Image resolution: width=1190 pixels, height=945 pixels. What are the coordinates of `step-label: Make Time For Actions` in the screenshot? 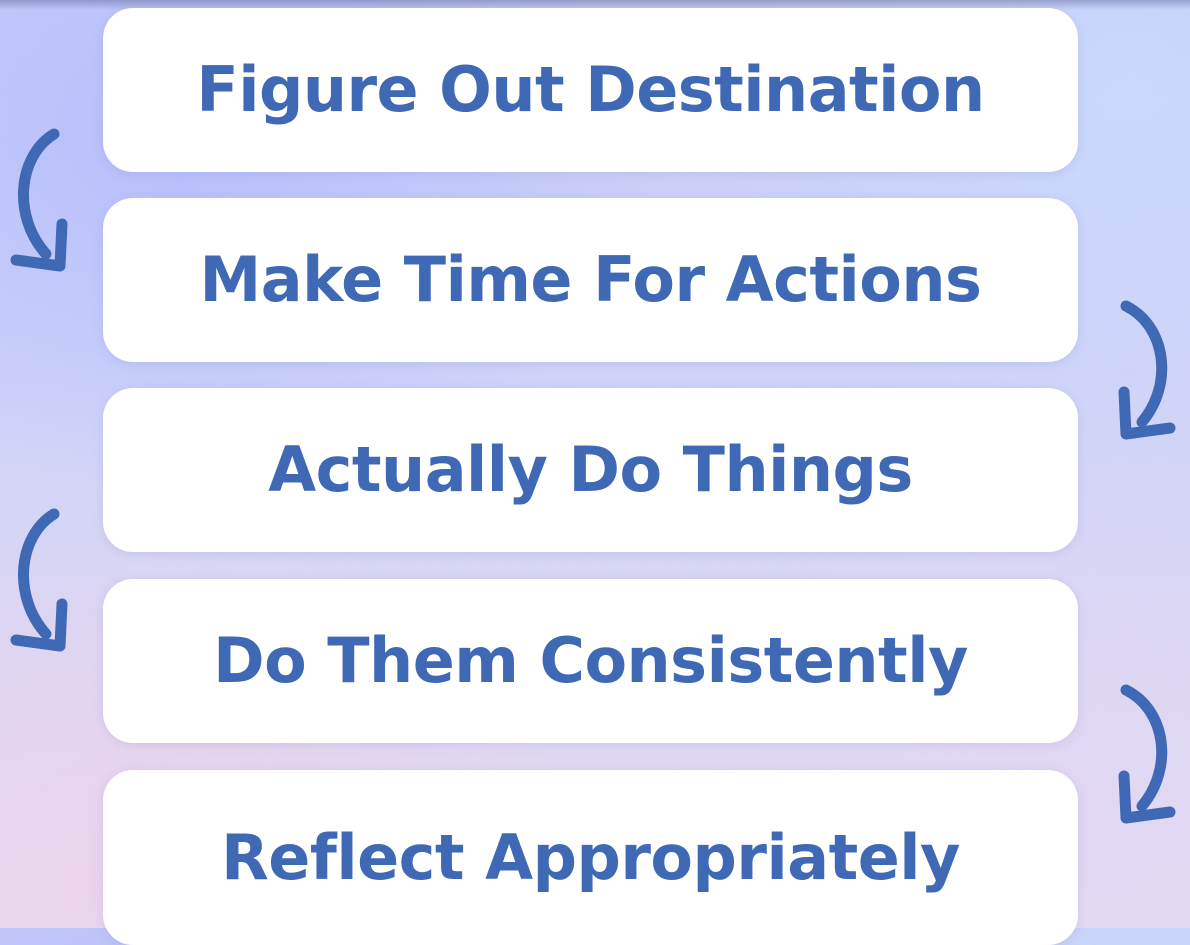 It's located at (590, 279).